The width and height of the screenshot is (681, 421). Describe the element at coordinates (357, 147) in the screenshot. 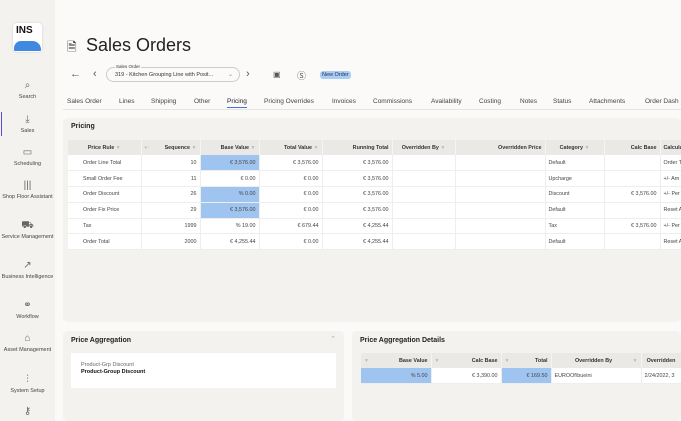

I see `column-header: Running Total` at that location.